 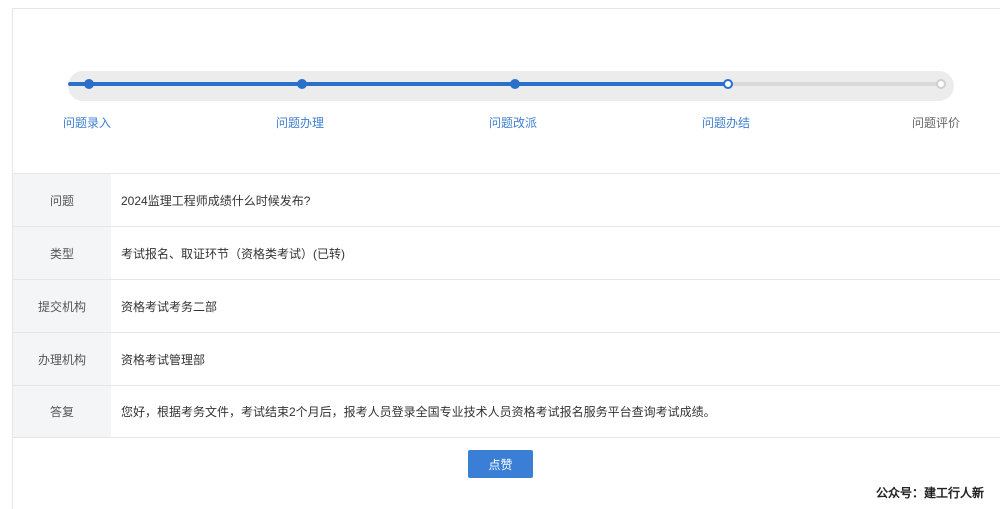 I want to click on like-button: 点赞, so click(x=500, y=464).